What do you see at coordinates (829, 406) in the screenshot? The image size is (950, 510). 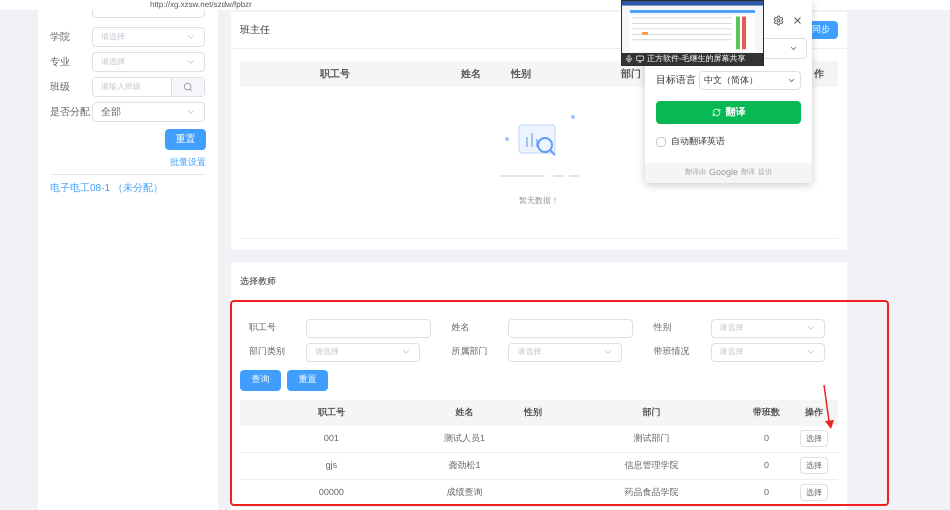 I see `arrow-annotation` at bounding box center [829, 406].